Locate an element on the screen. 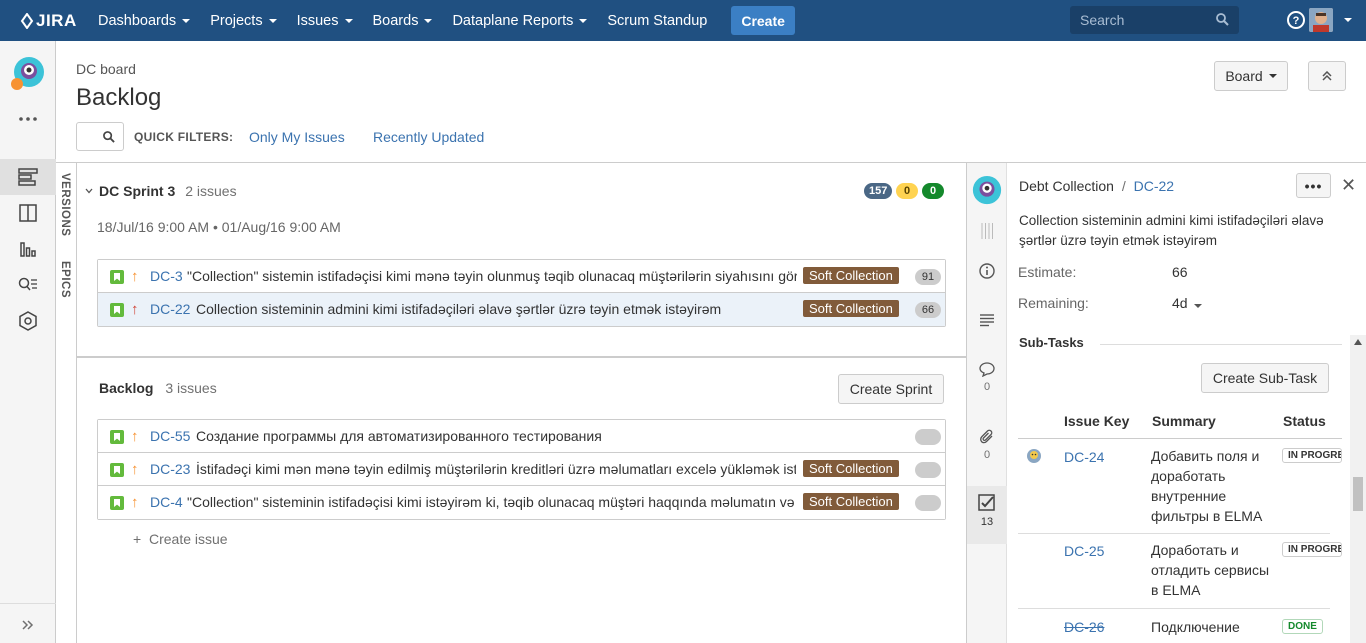  sidebar-item-active-sprints is located at coordinates (28, 213).